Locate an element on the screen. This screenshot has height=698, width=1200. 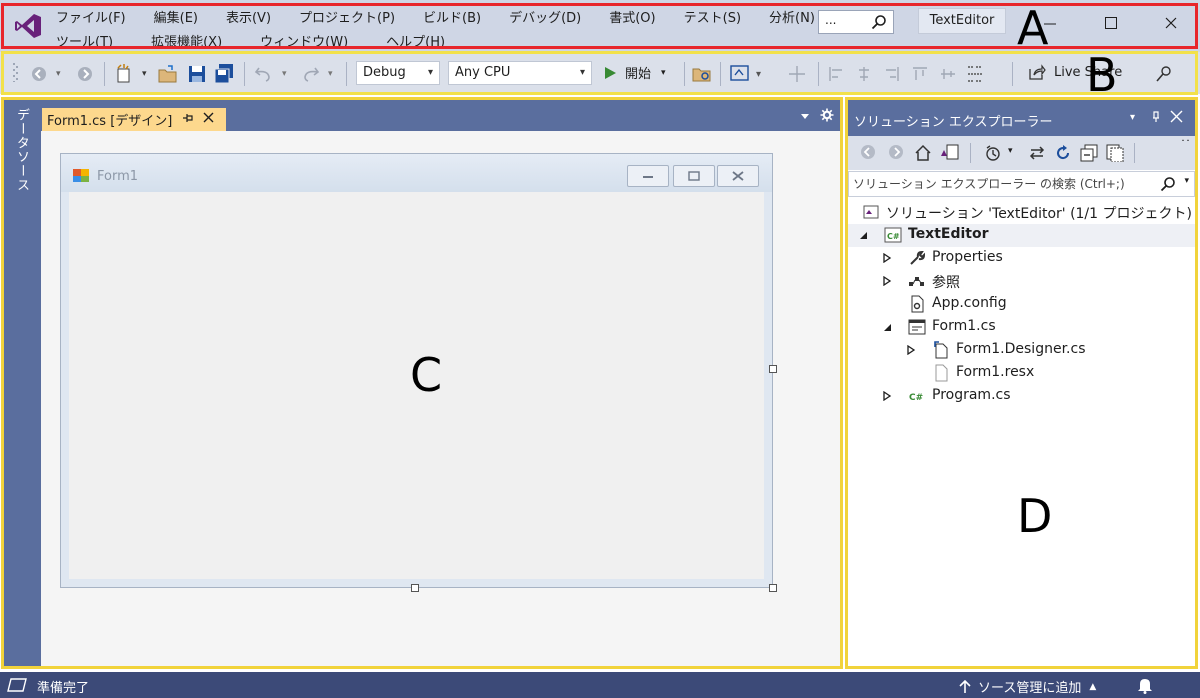
sync-with-document-icon is located at coordinates (1037, 153).